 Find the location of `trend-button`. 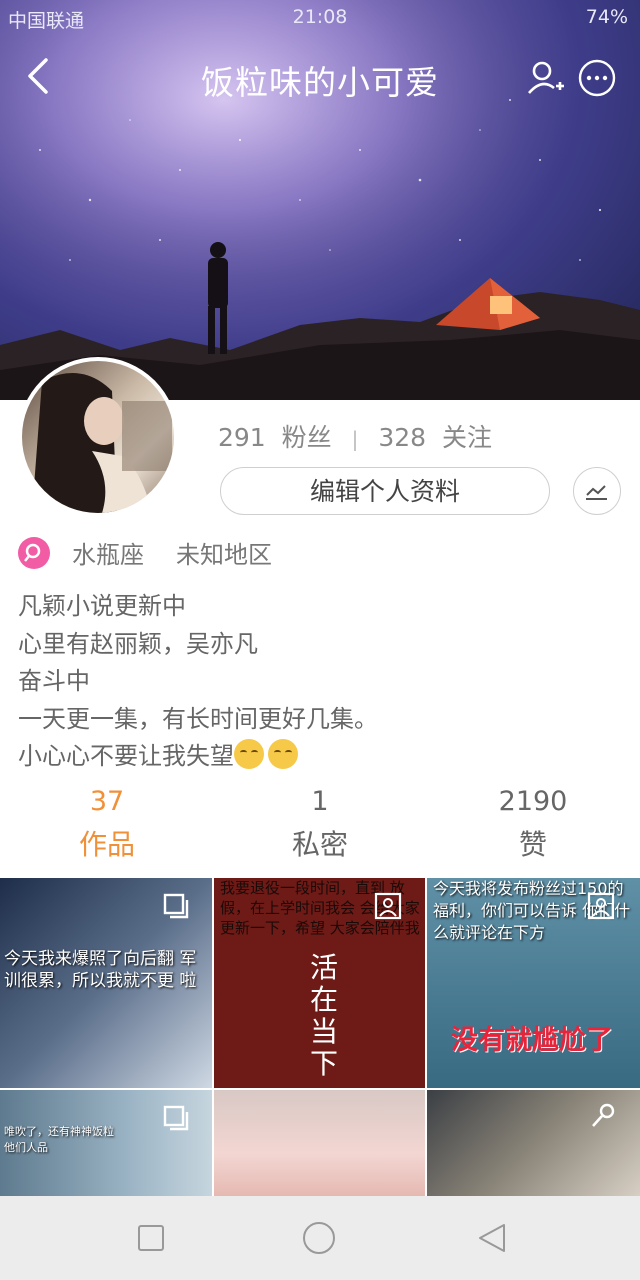

trend-button is located at coordinates (597, 491).